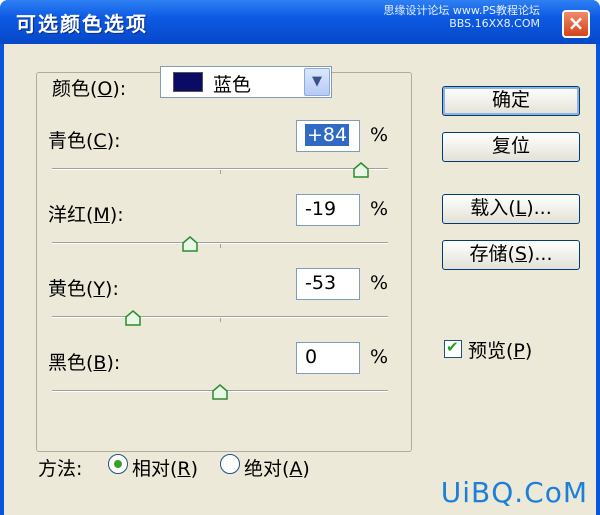 The image size is (600, 515). Describe the element at coordinates (86, 215) in the screenshot. I see `magenta-label: 洋红(M):` at that location.